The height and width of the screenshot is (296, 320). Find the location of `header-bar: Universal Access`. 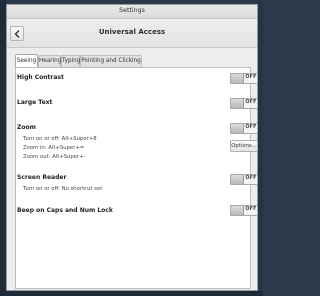

header-bar: Universal Access is located at coordinates (132, 33).